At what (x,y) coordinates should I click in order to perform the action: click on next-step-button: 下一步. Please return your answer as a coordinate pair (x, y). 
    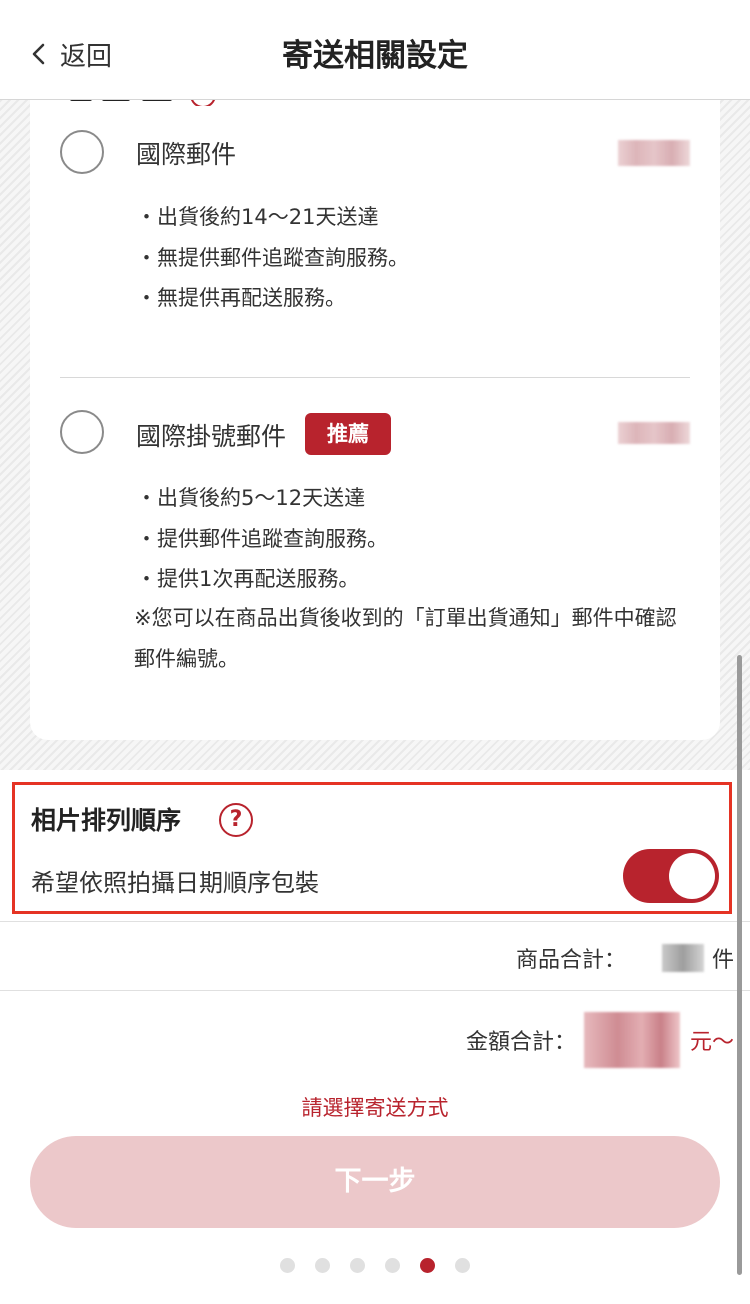
    Looking at the image, I should click on (375, 1182).